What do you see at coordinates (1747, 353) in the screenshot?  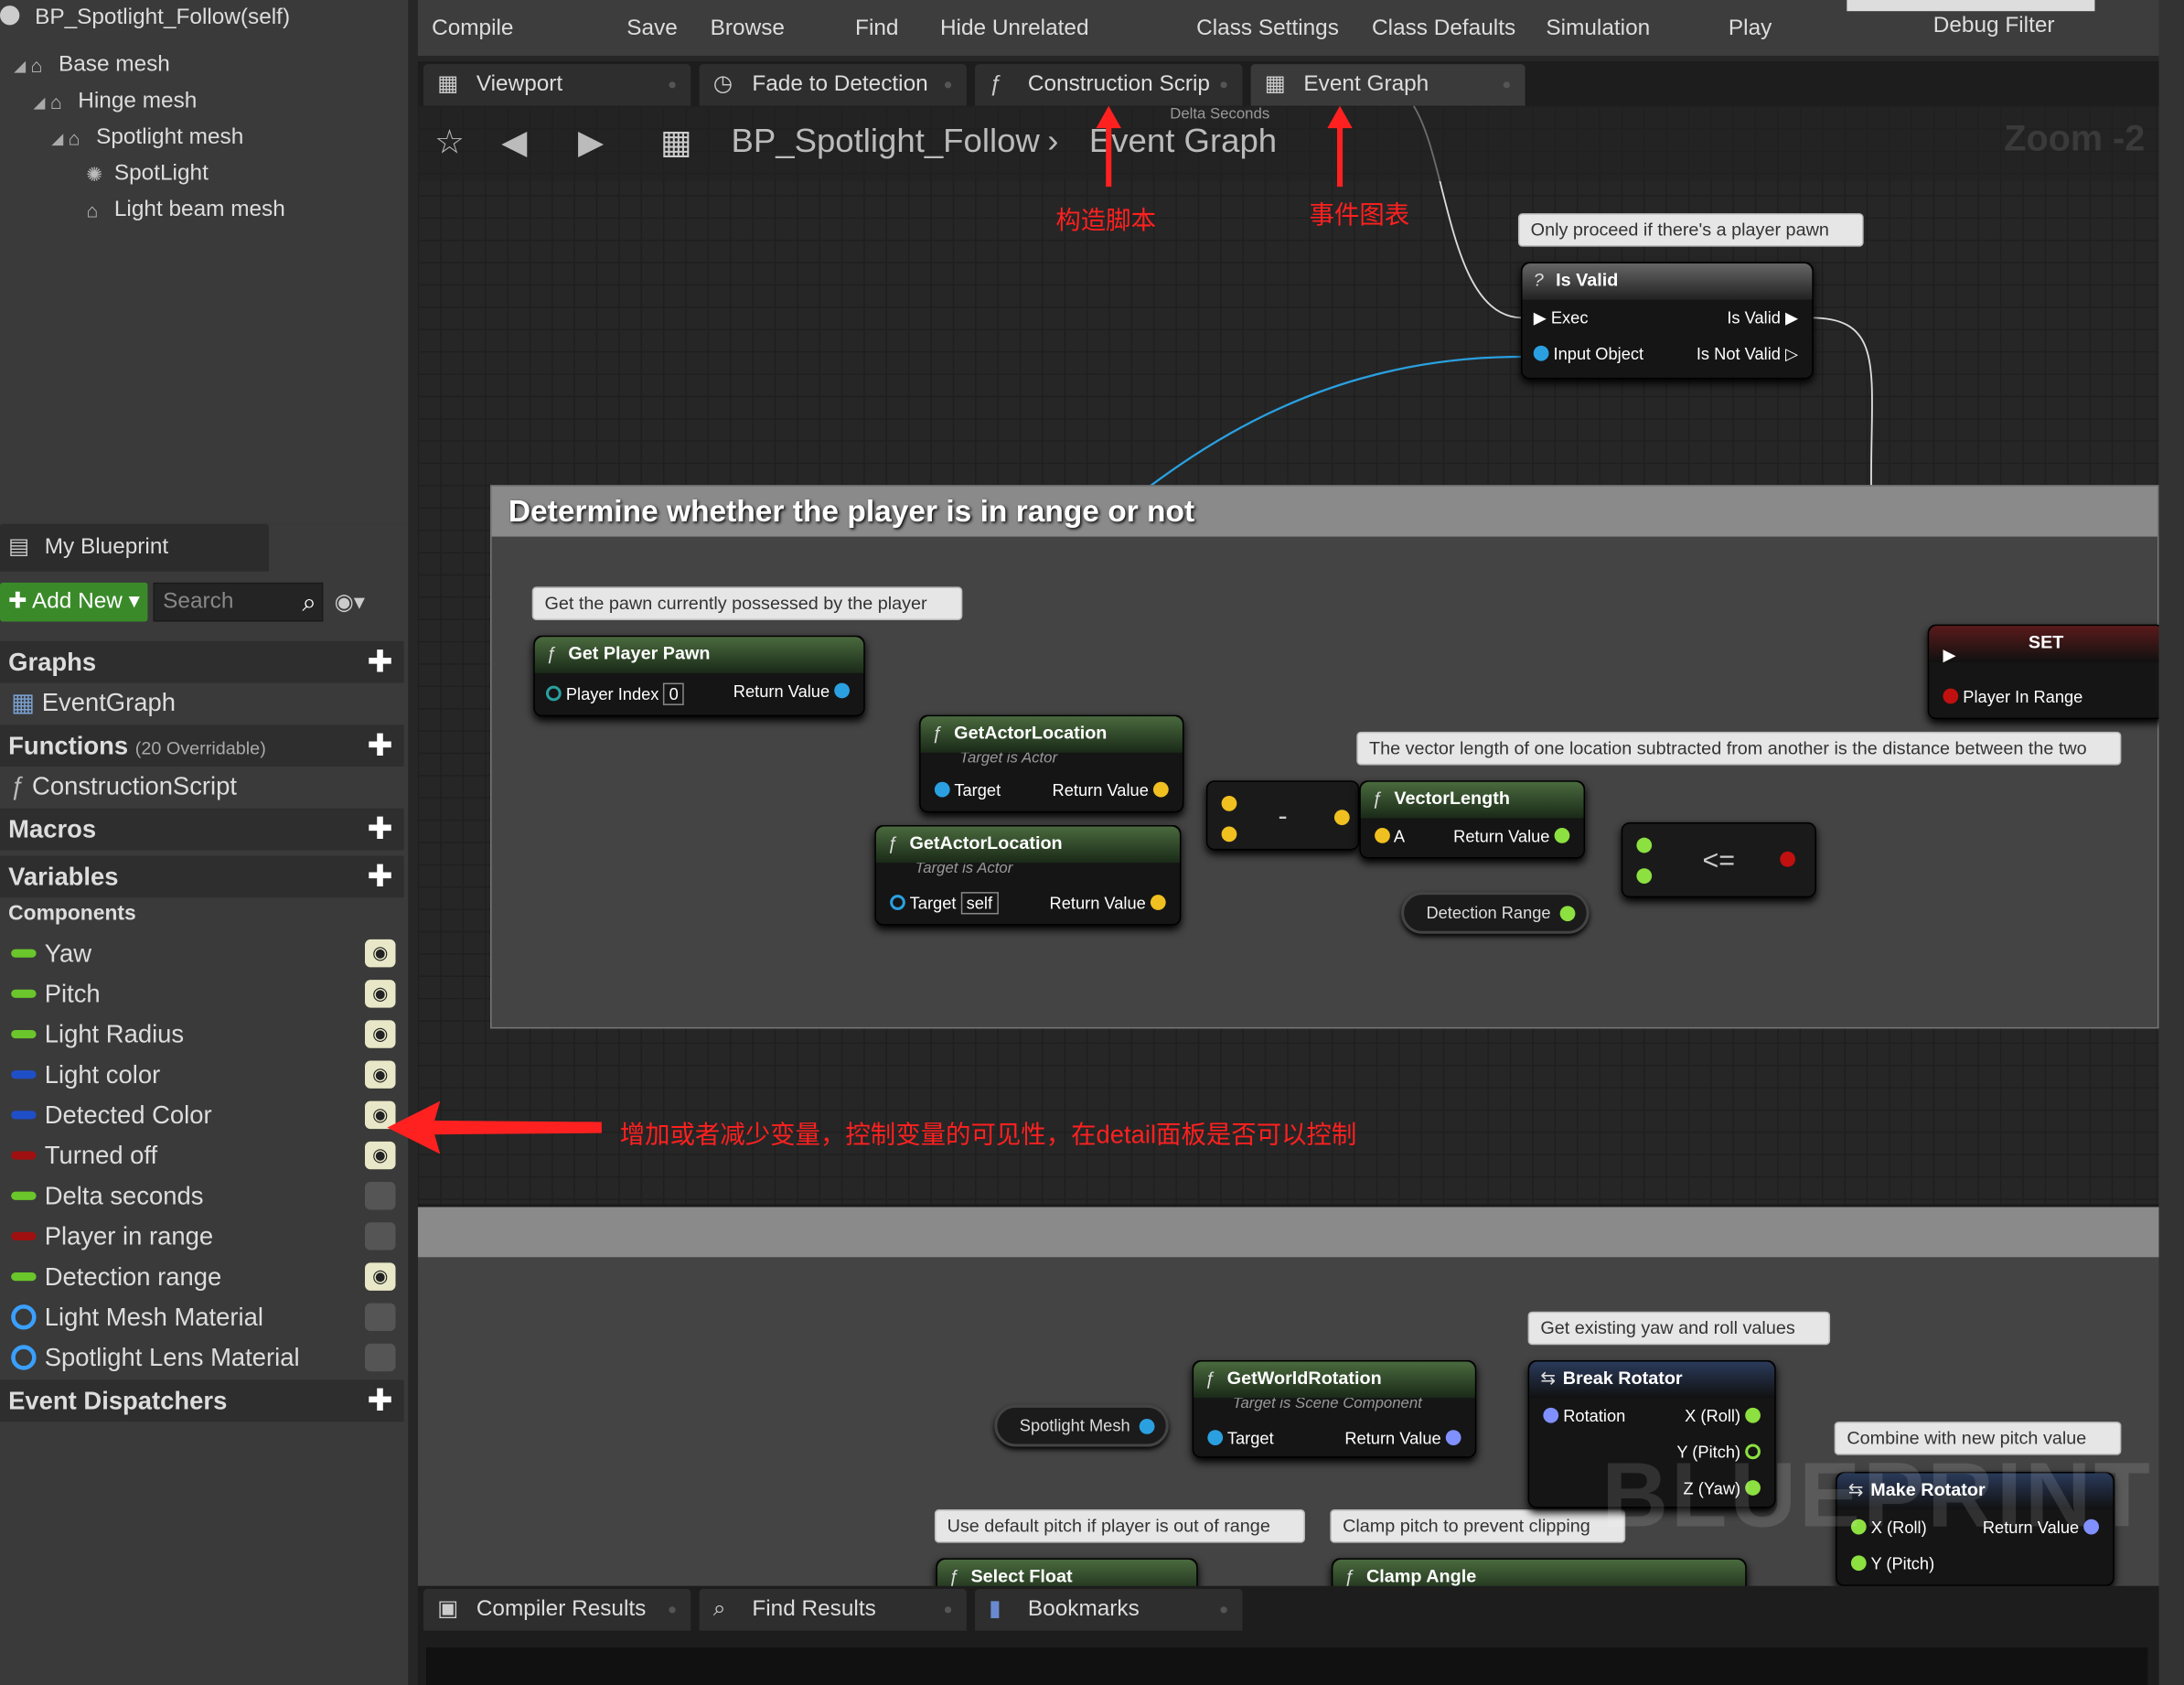 I see `pin-is-not-valid: Is Not Valid ▷` at bounding box center [1747, 353].